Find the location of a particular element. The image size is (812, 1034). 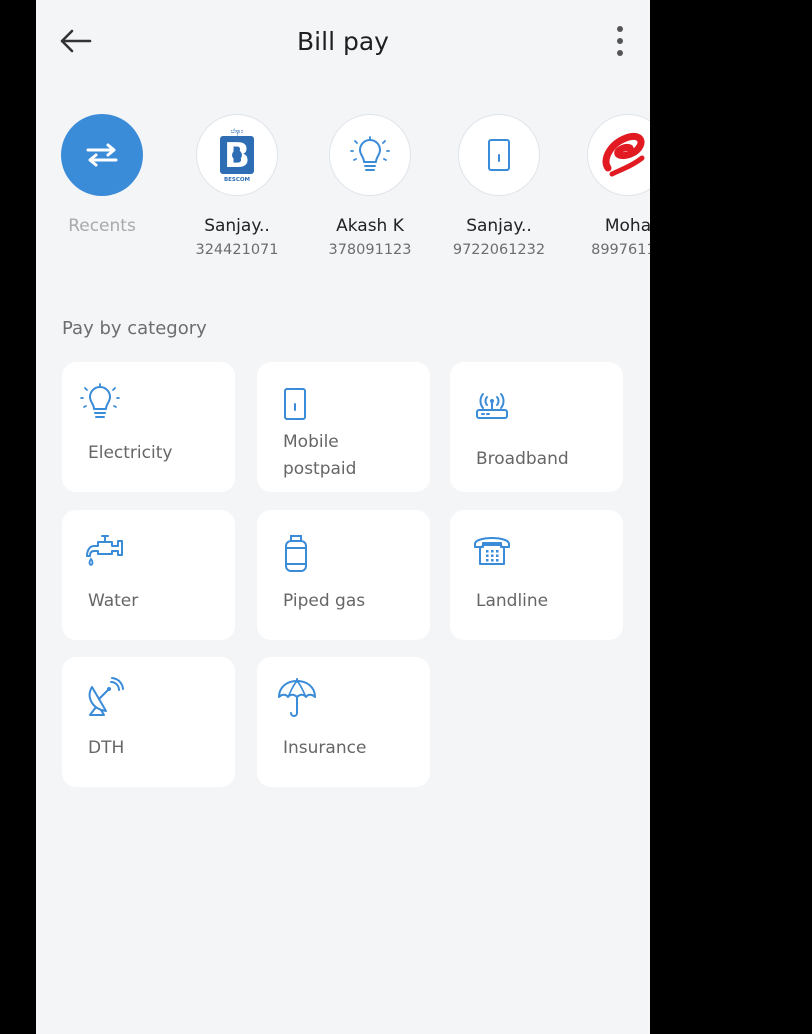

category-dth: DTH is located at coordinates (148, 722).